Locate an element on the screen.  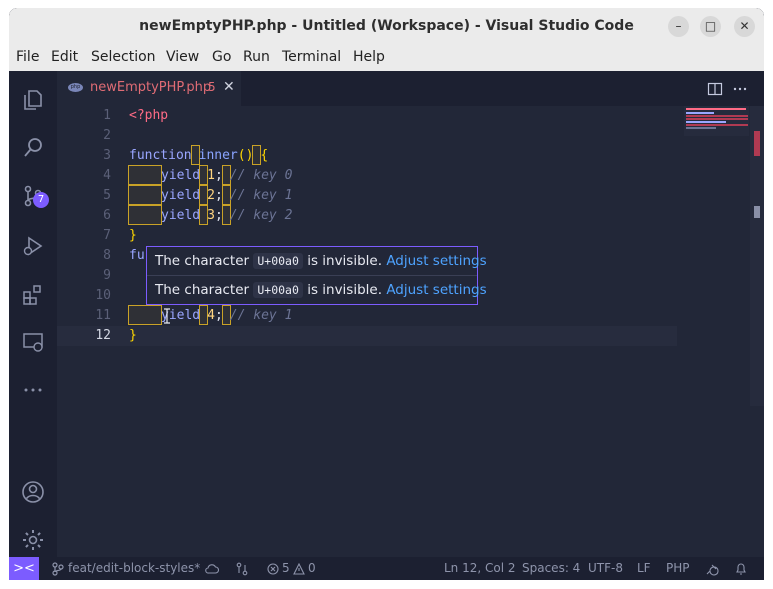
menu-edit: Edit is located at coordinates (64, 57).